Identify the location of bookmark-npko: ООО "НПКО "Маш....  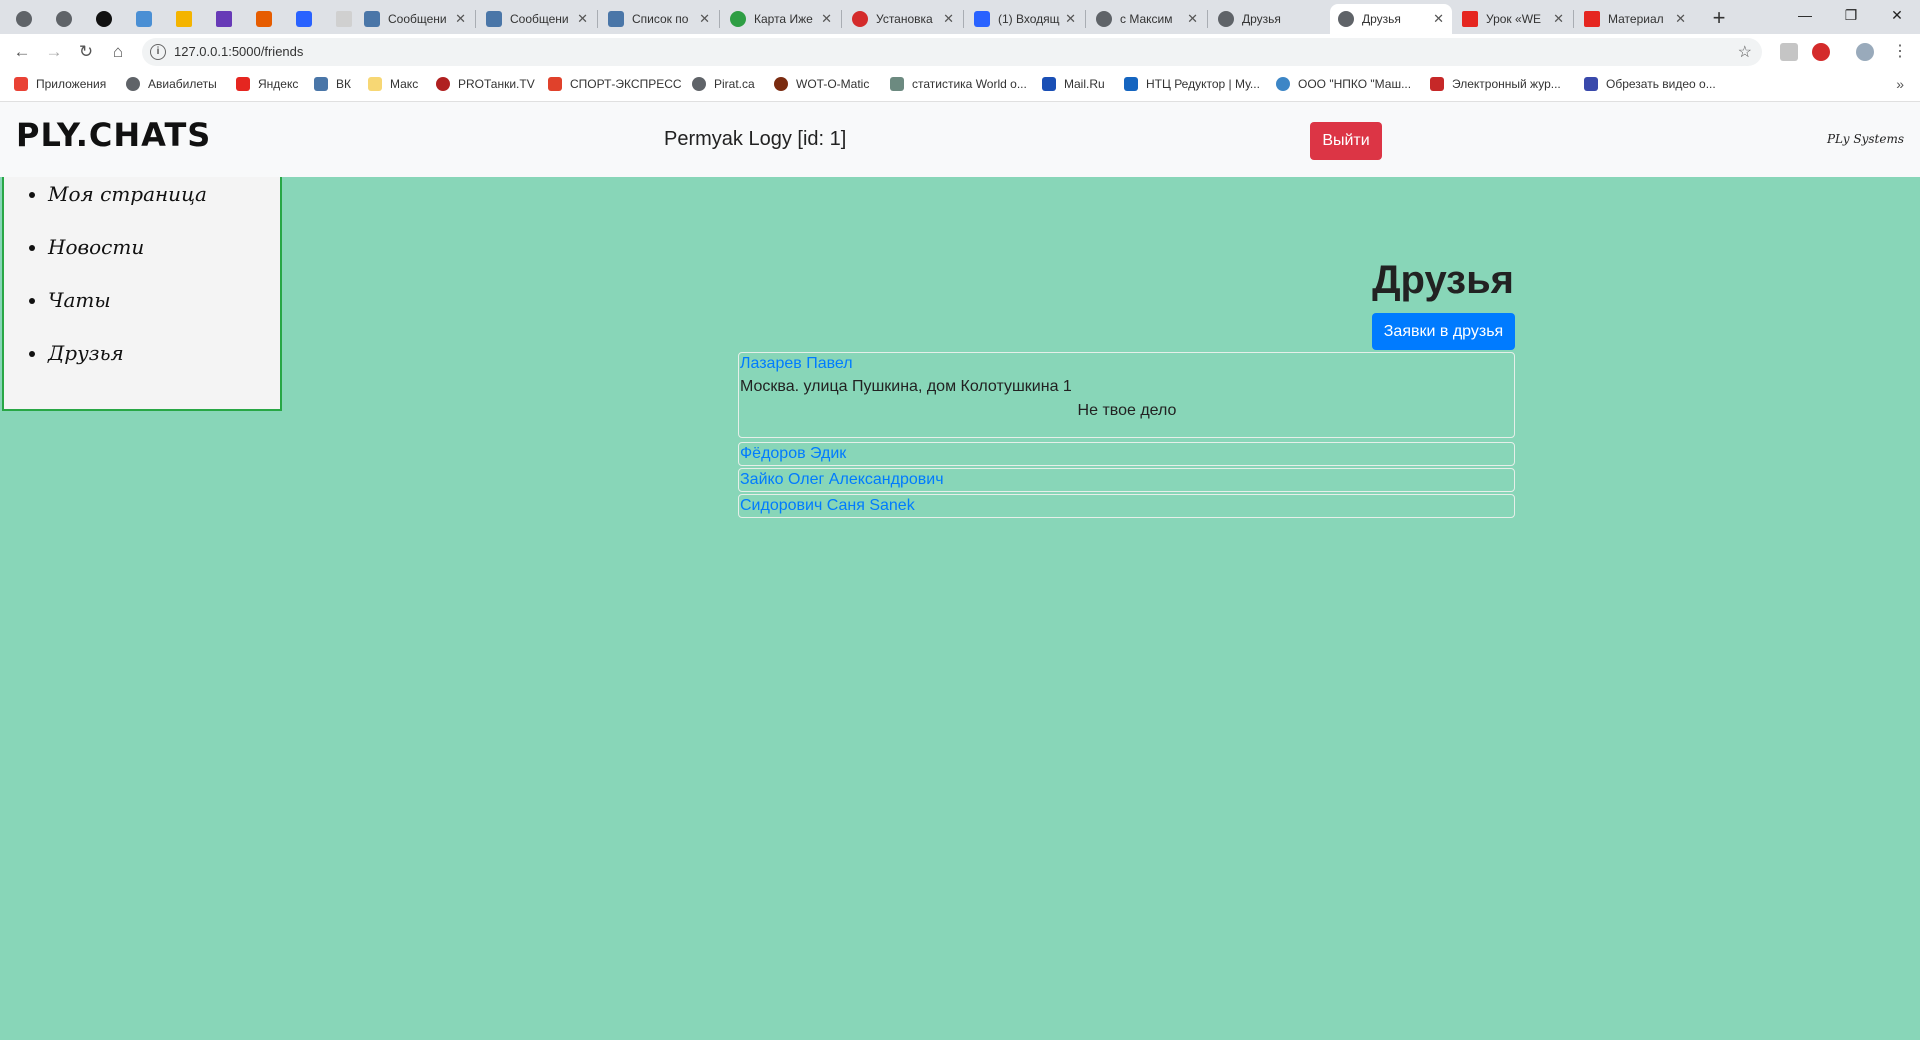
(1343, 84).